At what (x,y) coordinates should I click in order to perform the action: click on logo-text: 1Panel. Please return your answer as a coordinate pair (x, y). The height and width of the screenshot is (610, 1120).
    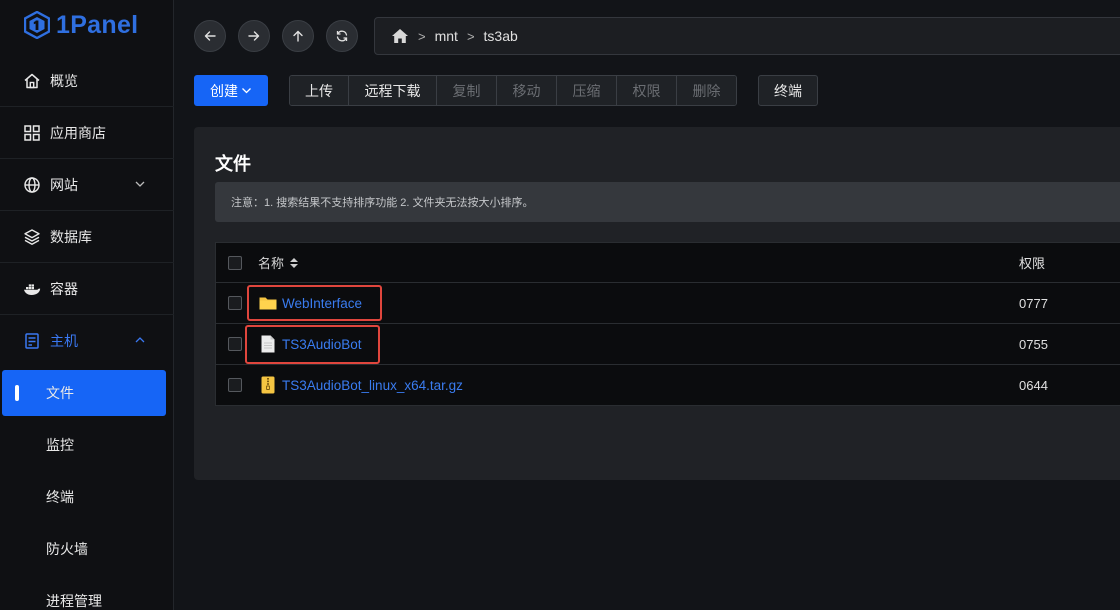
    Looking at the image, I should click on (97, 24).